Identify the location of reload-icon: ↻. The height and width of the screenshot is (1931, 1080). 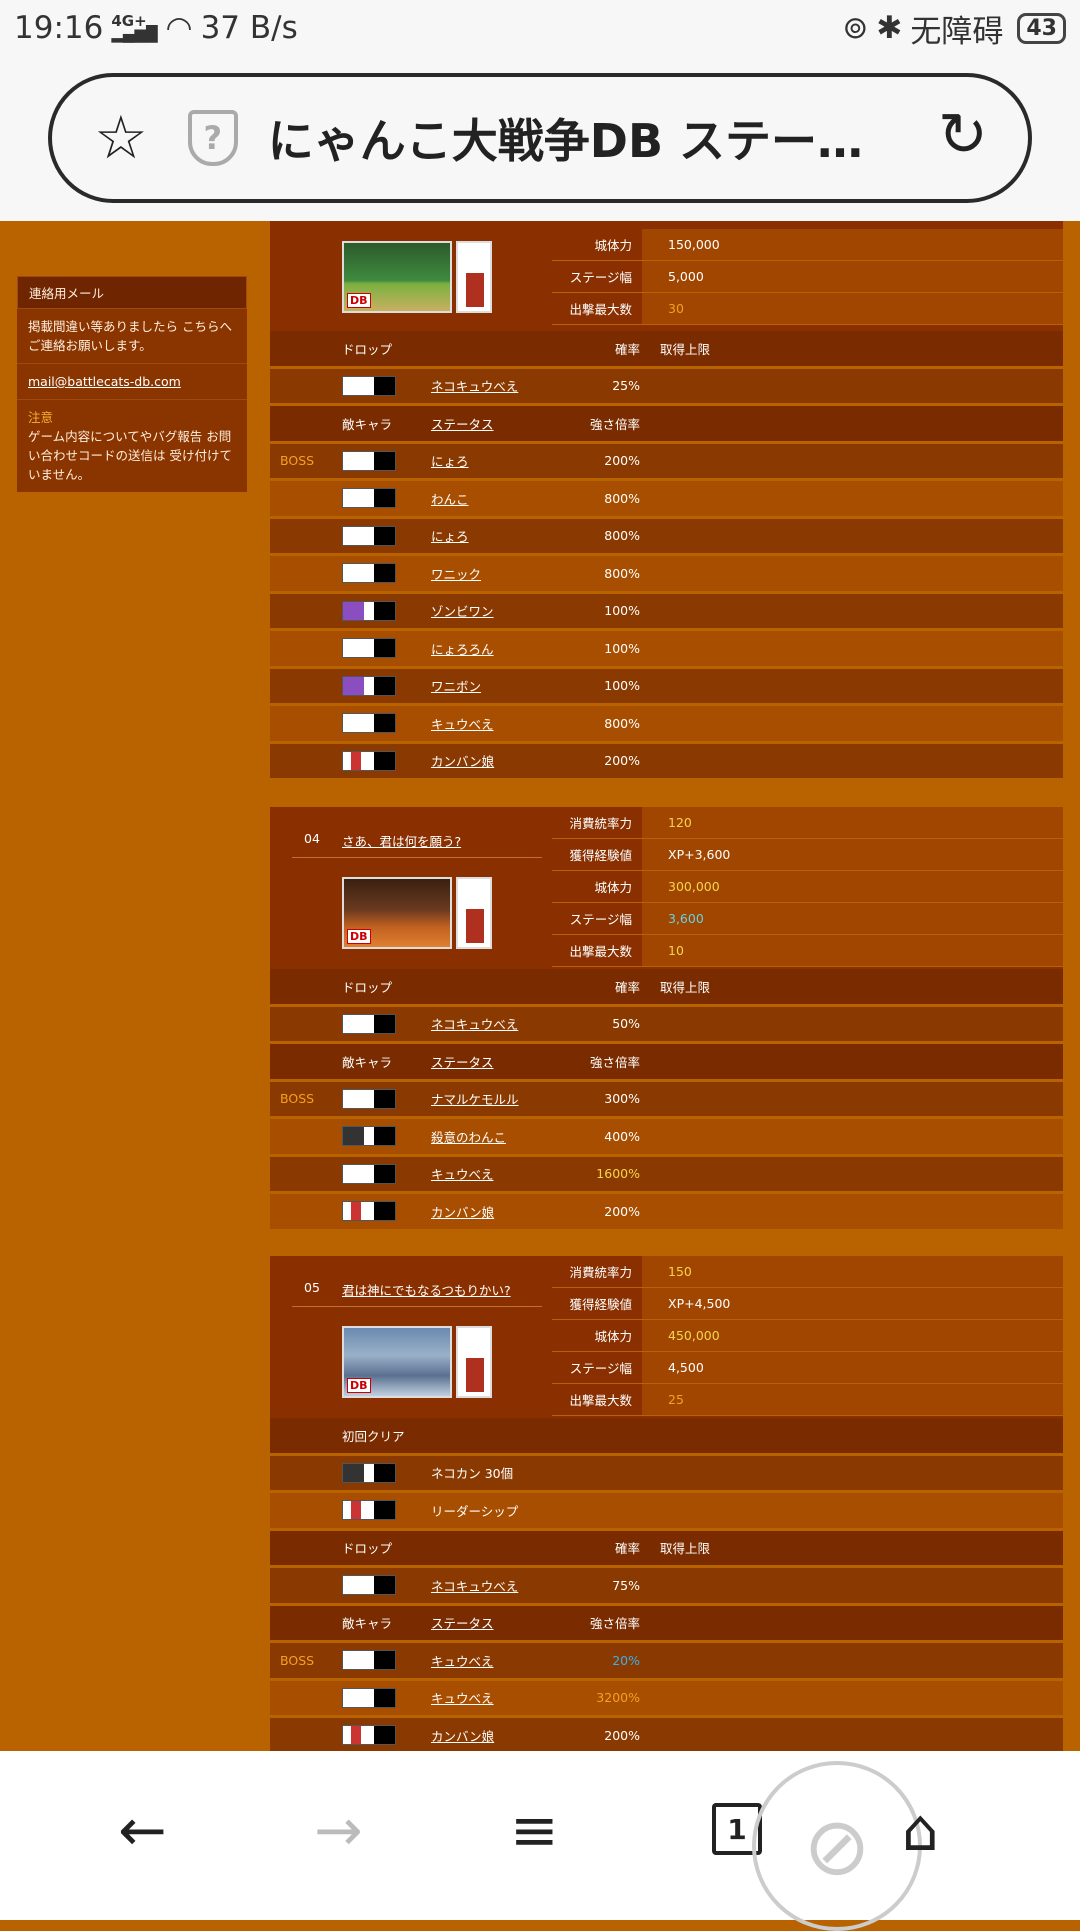
(963, 135).